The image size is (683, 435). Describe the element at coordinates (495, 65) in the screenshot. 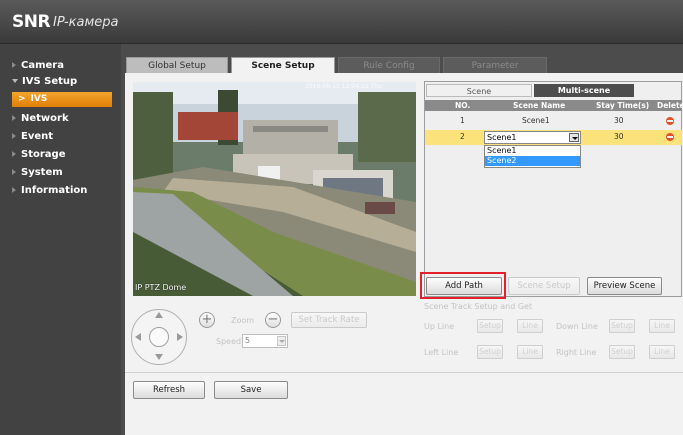

I see `tab-parameter: Parameter` at that location.